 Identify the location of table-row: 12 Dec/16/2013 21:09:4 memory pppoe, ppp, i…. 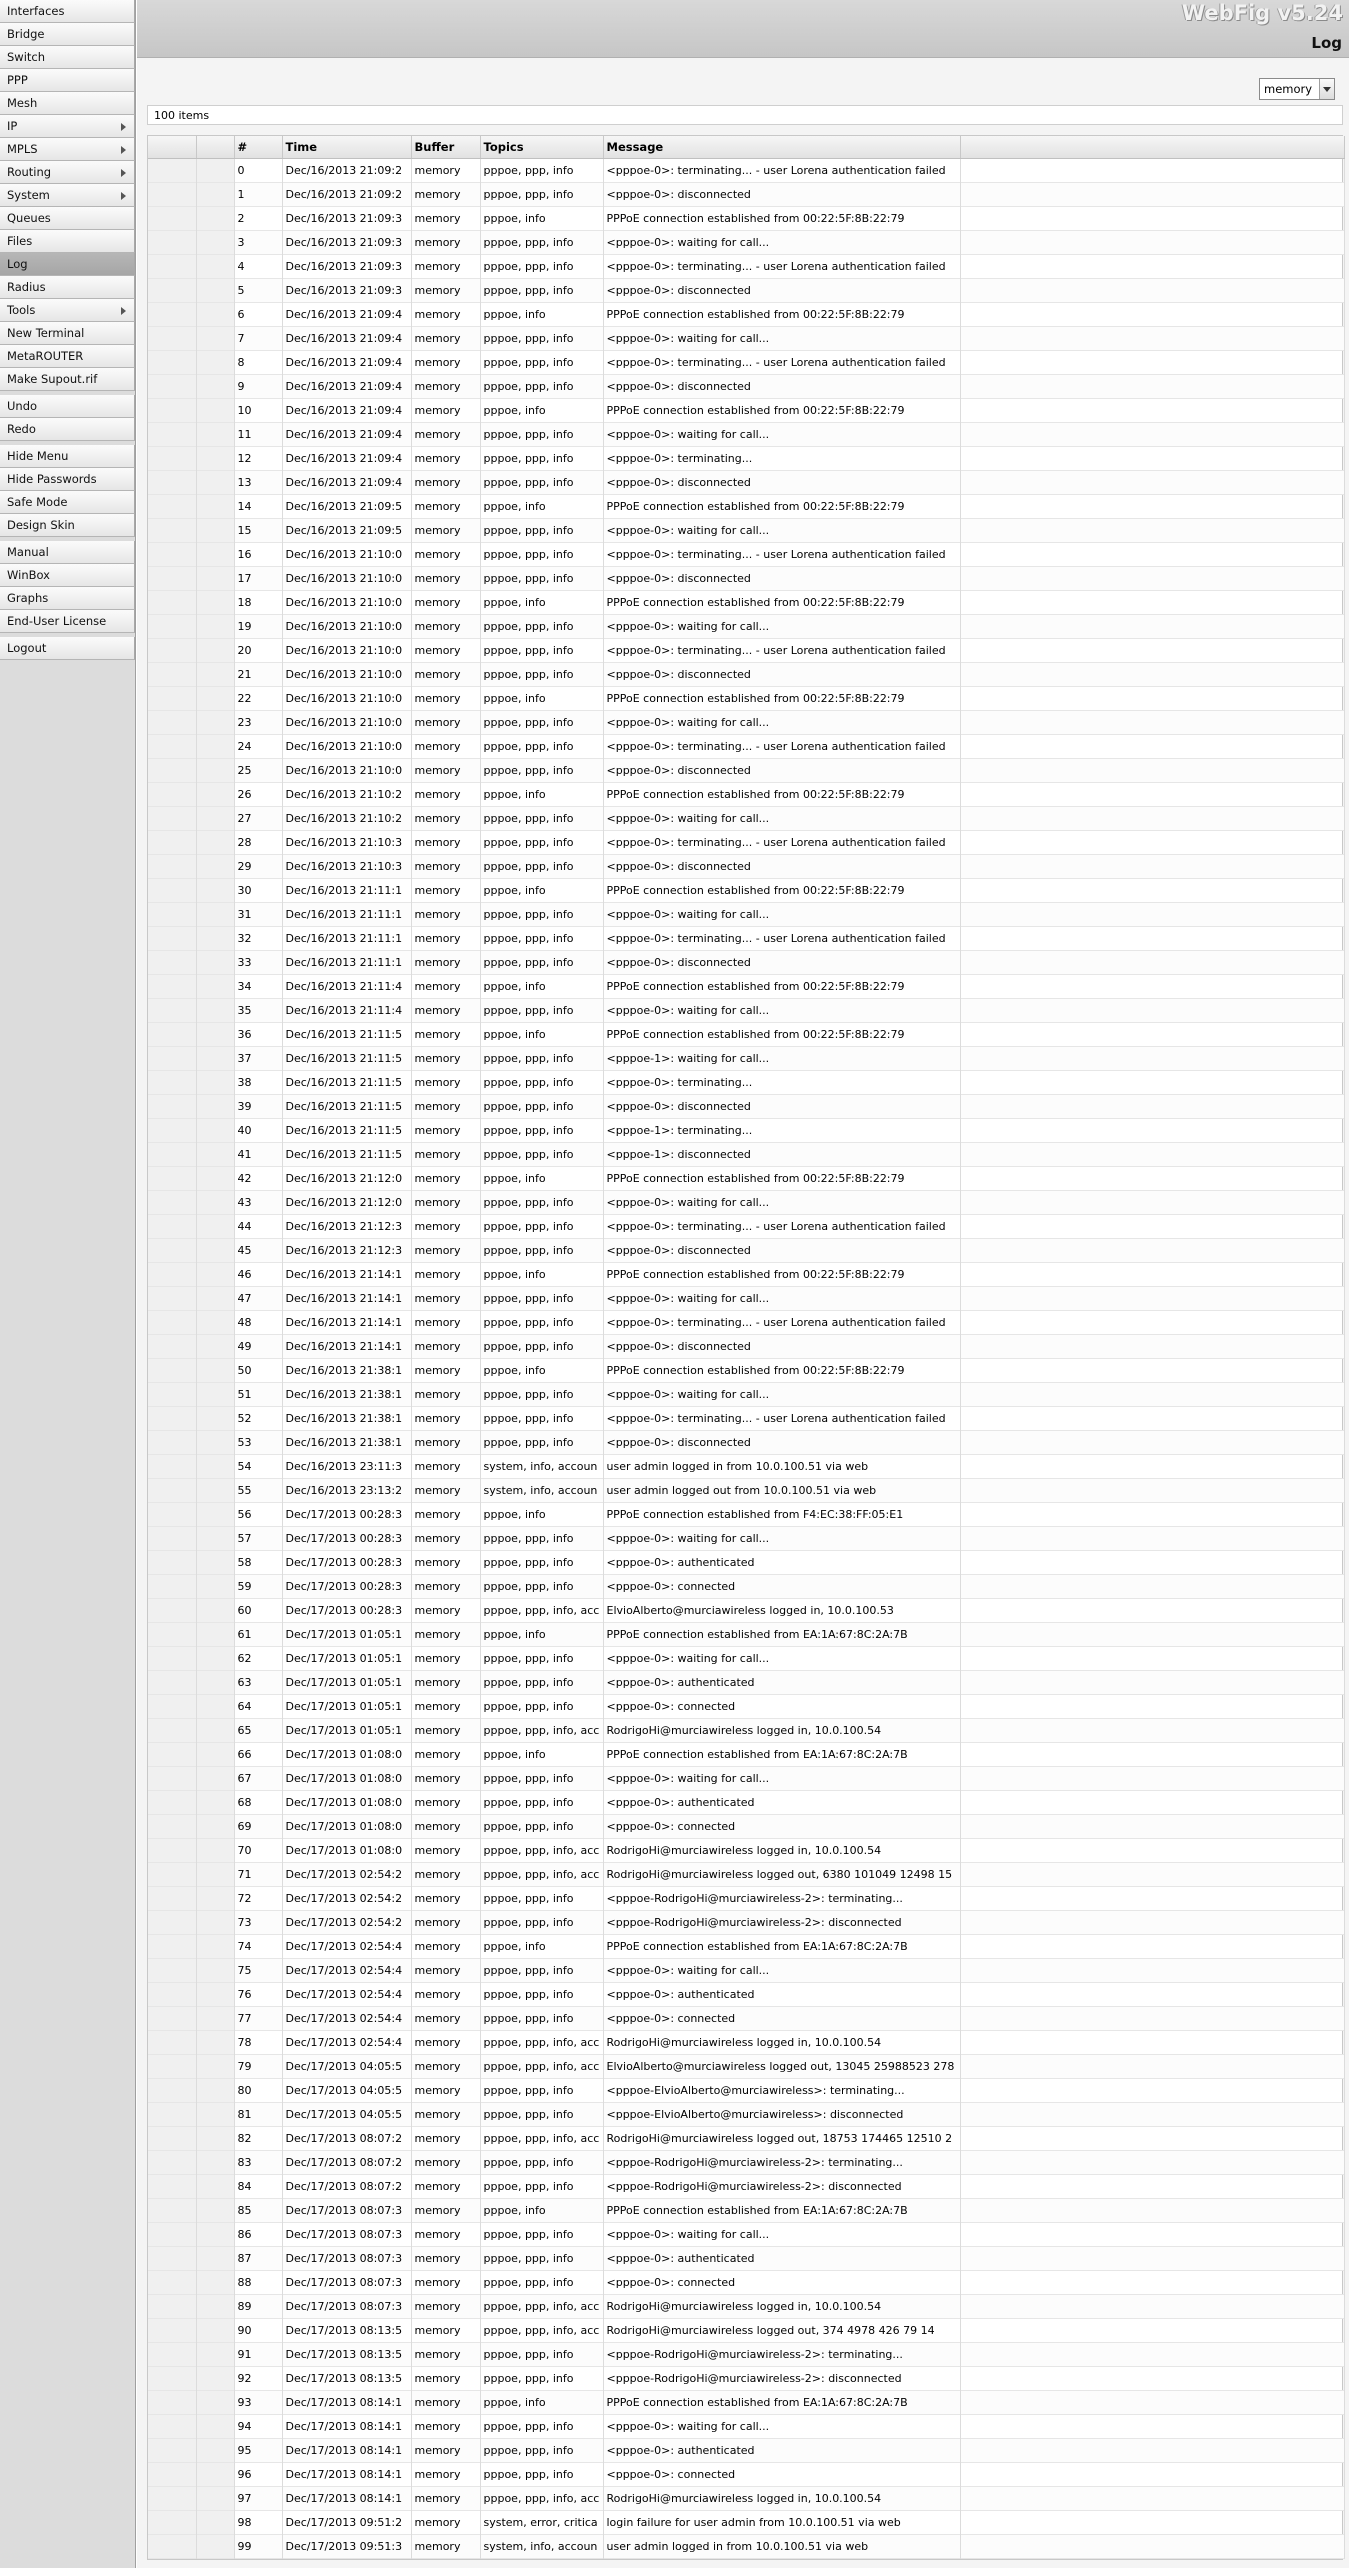
(746, 458).